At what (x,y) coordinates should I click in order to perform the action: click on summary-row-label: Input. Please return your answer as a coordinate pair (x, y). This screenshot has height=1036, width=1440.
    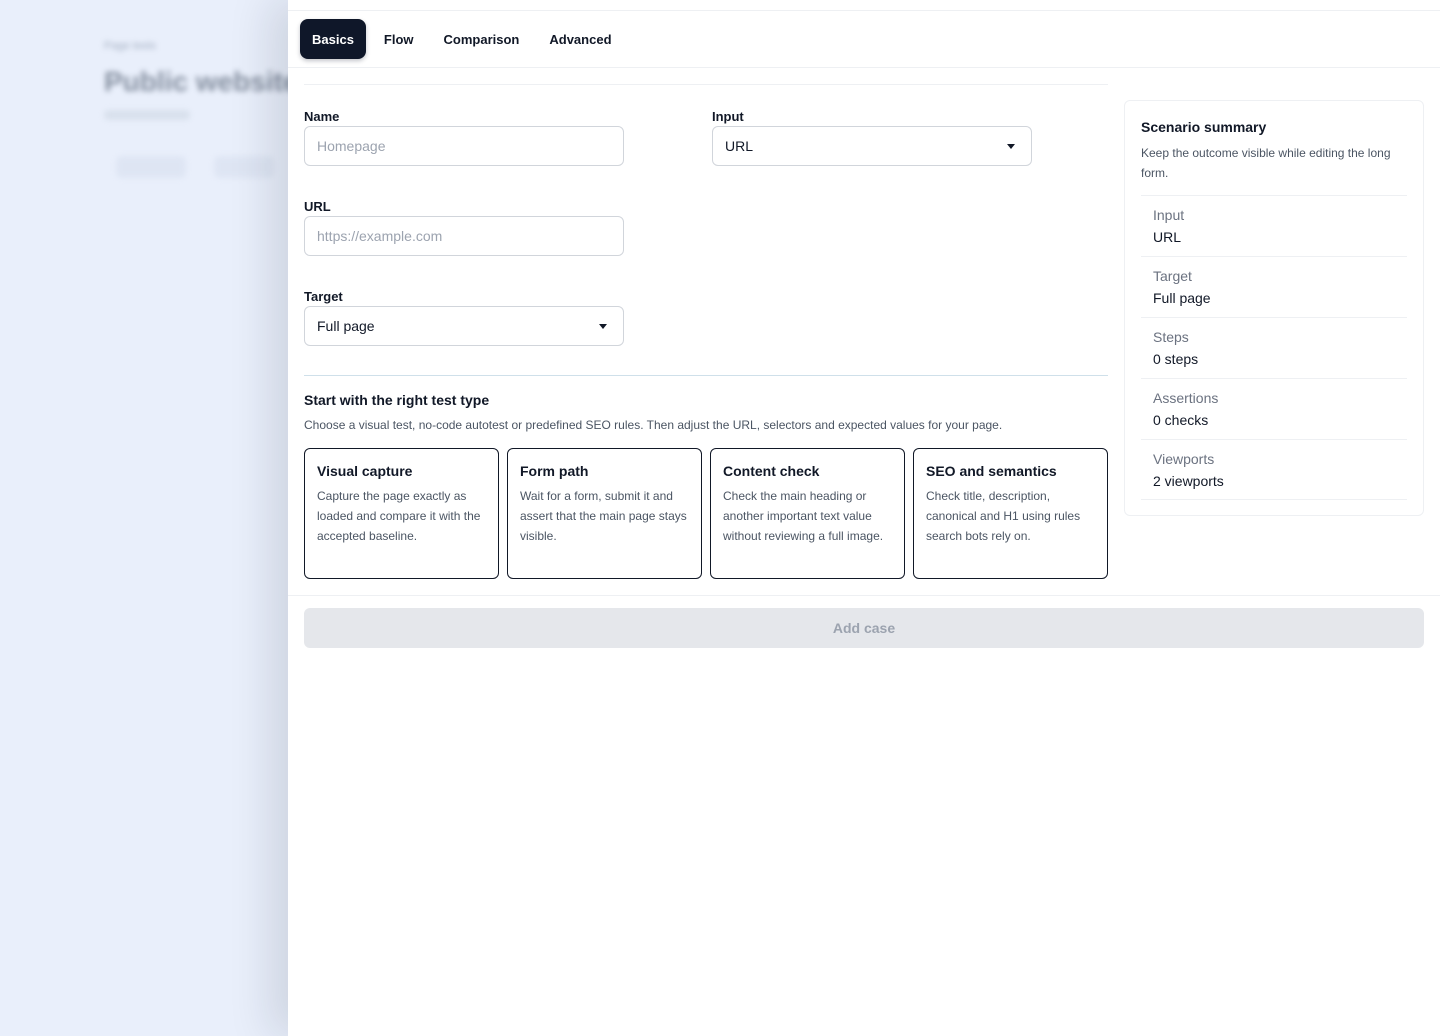
    Looking at the image, I should click on (1169, 215).